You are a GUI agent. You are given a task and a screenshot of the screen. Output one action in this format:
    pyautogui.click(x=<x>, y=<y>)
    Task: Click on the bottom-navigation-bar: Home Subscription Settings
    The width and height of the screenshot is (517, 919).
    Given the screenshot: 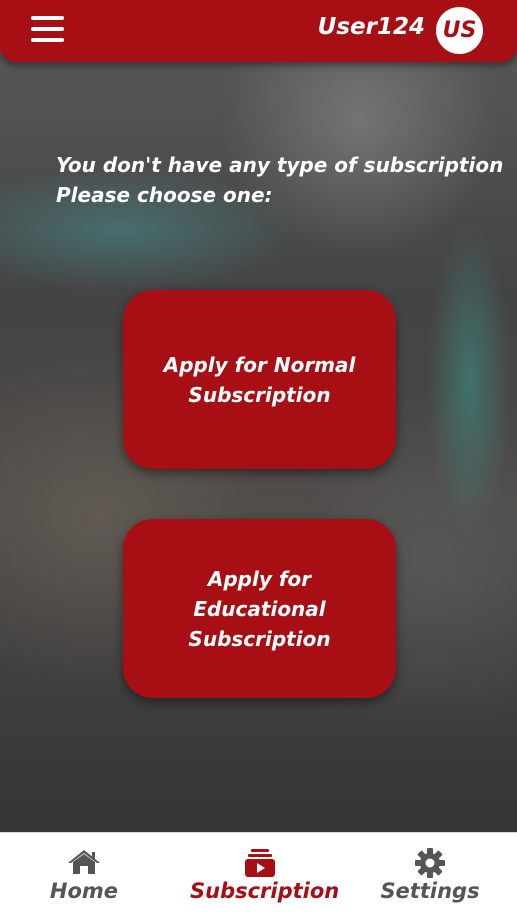 What is the action you would take?
    pyautogui.click(x=258, y=875)
    